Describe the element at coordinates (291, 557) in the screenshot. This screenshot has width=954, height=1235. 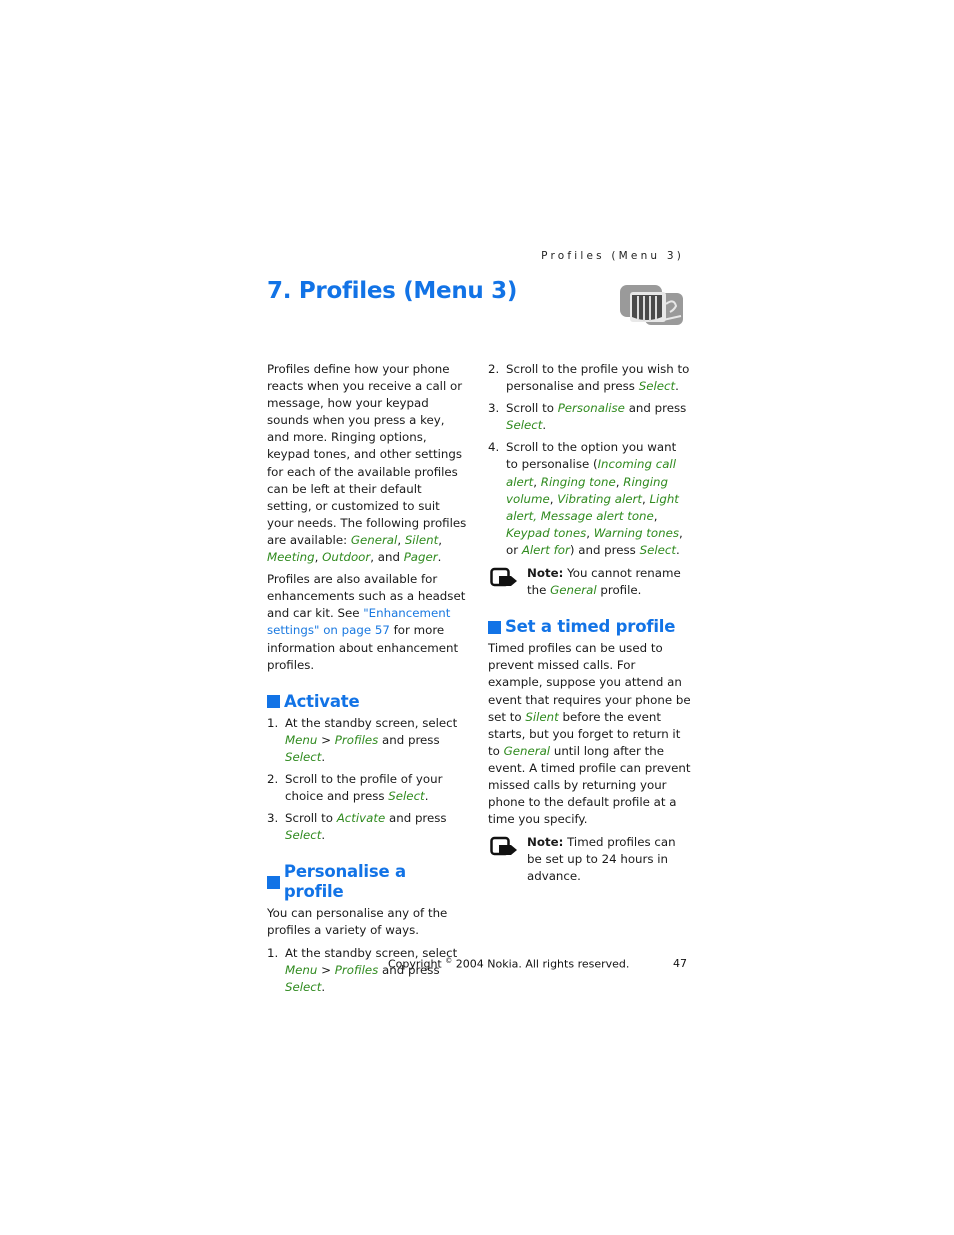
I see `profile-meeting: Meeting` at that location.